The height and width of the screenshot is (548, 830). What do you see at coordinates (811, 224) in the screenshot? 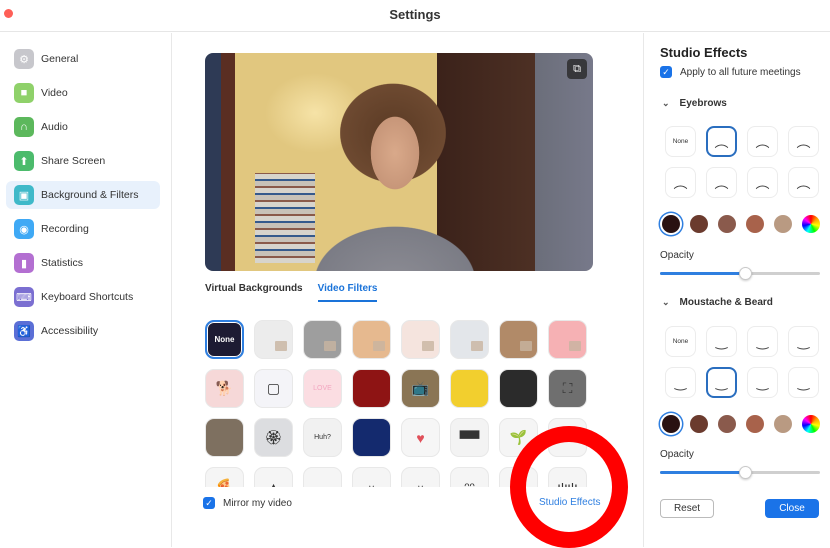
I see `eyebrows-color-swatch-custom` at bounding box center [811, 224].